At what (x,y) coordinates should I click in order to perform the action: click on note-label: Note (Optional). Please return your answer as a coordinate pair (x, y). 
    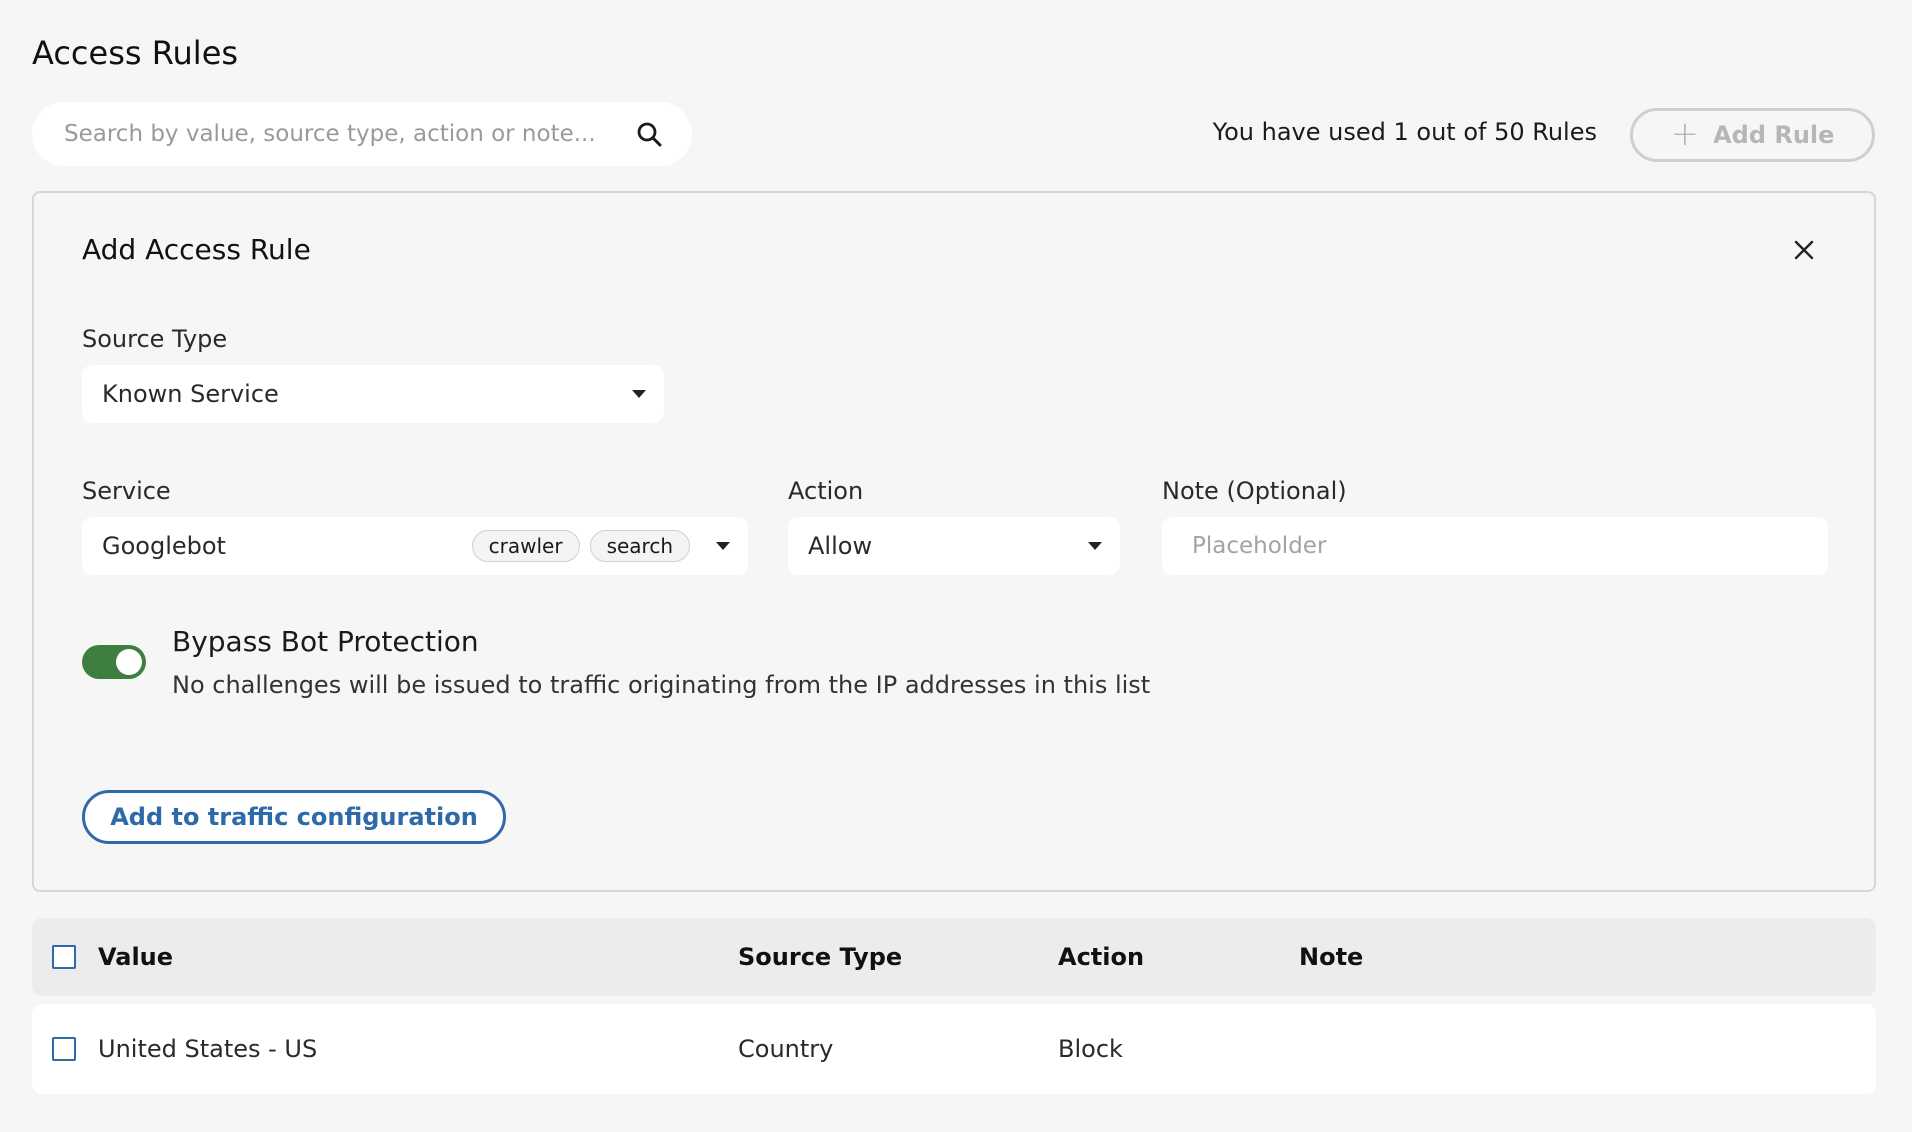
    Looking at the image, I should click on (1254, 491).